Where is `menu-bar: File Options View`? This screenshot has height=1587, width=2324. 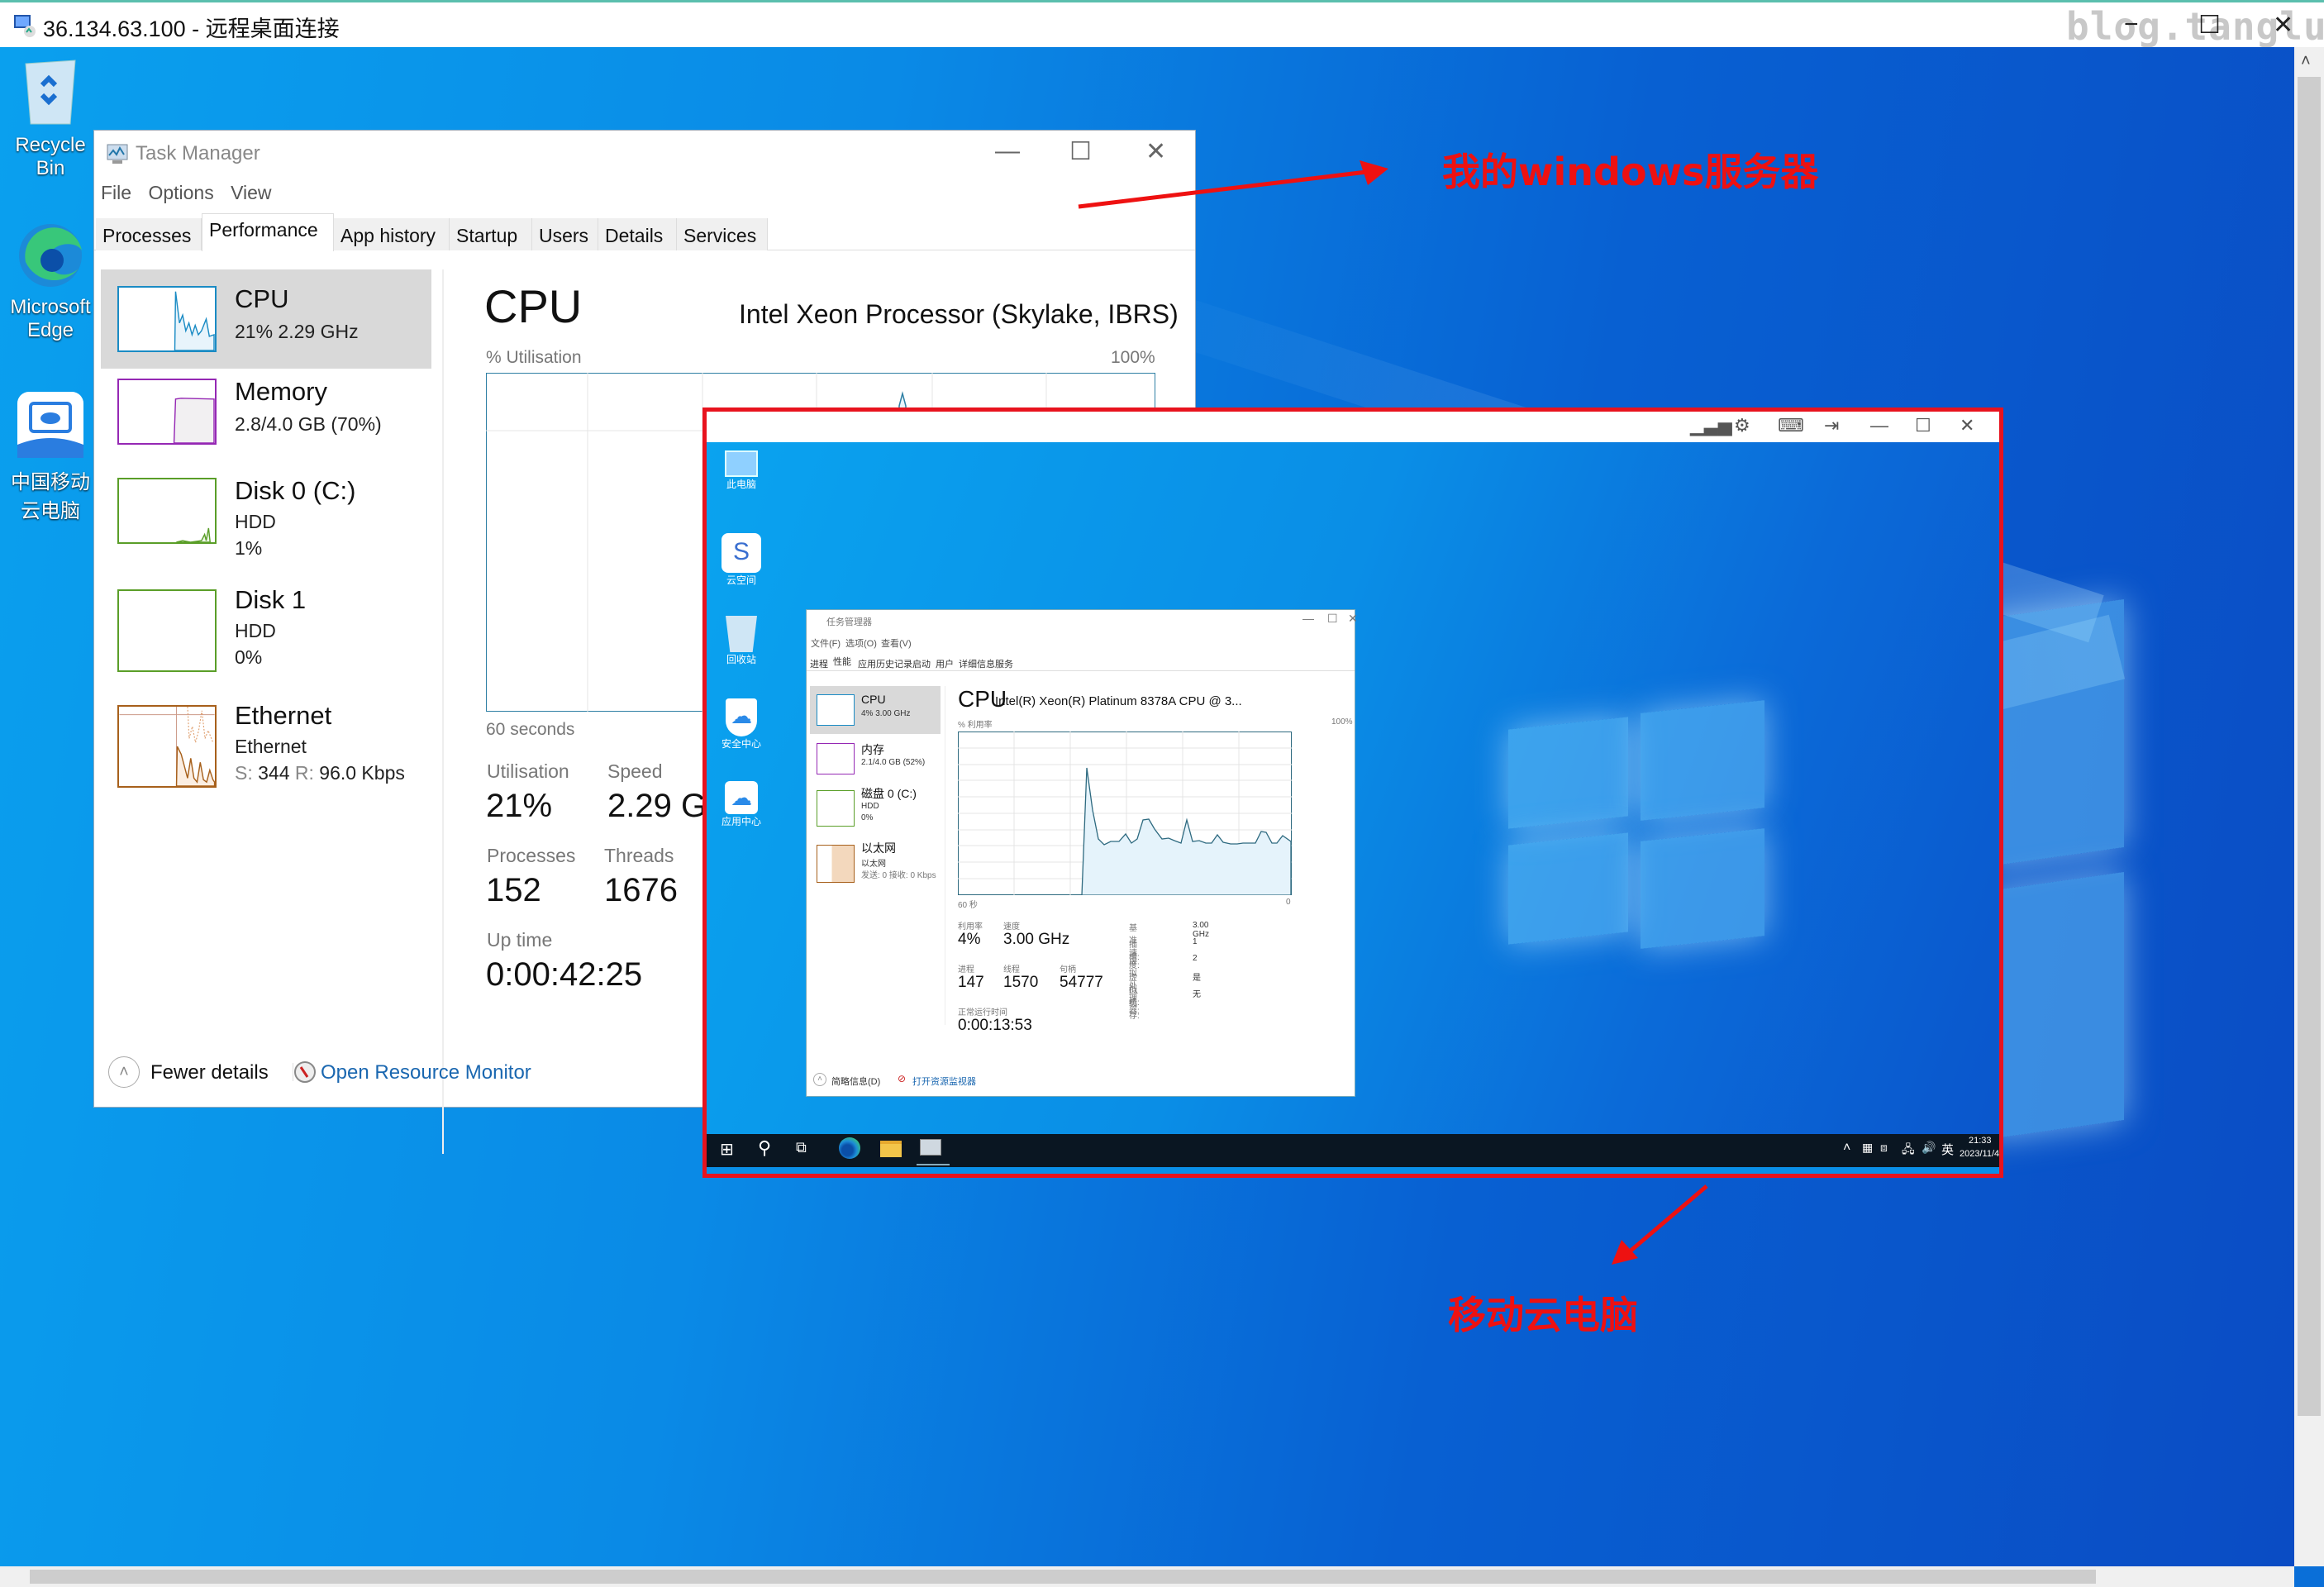
menu-bar: File Options View is located at coordinates (192, 193).